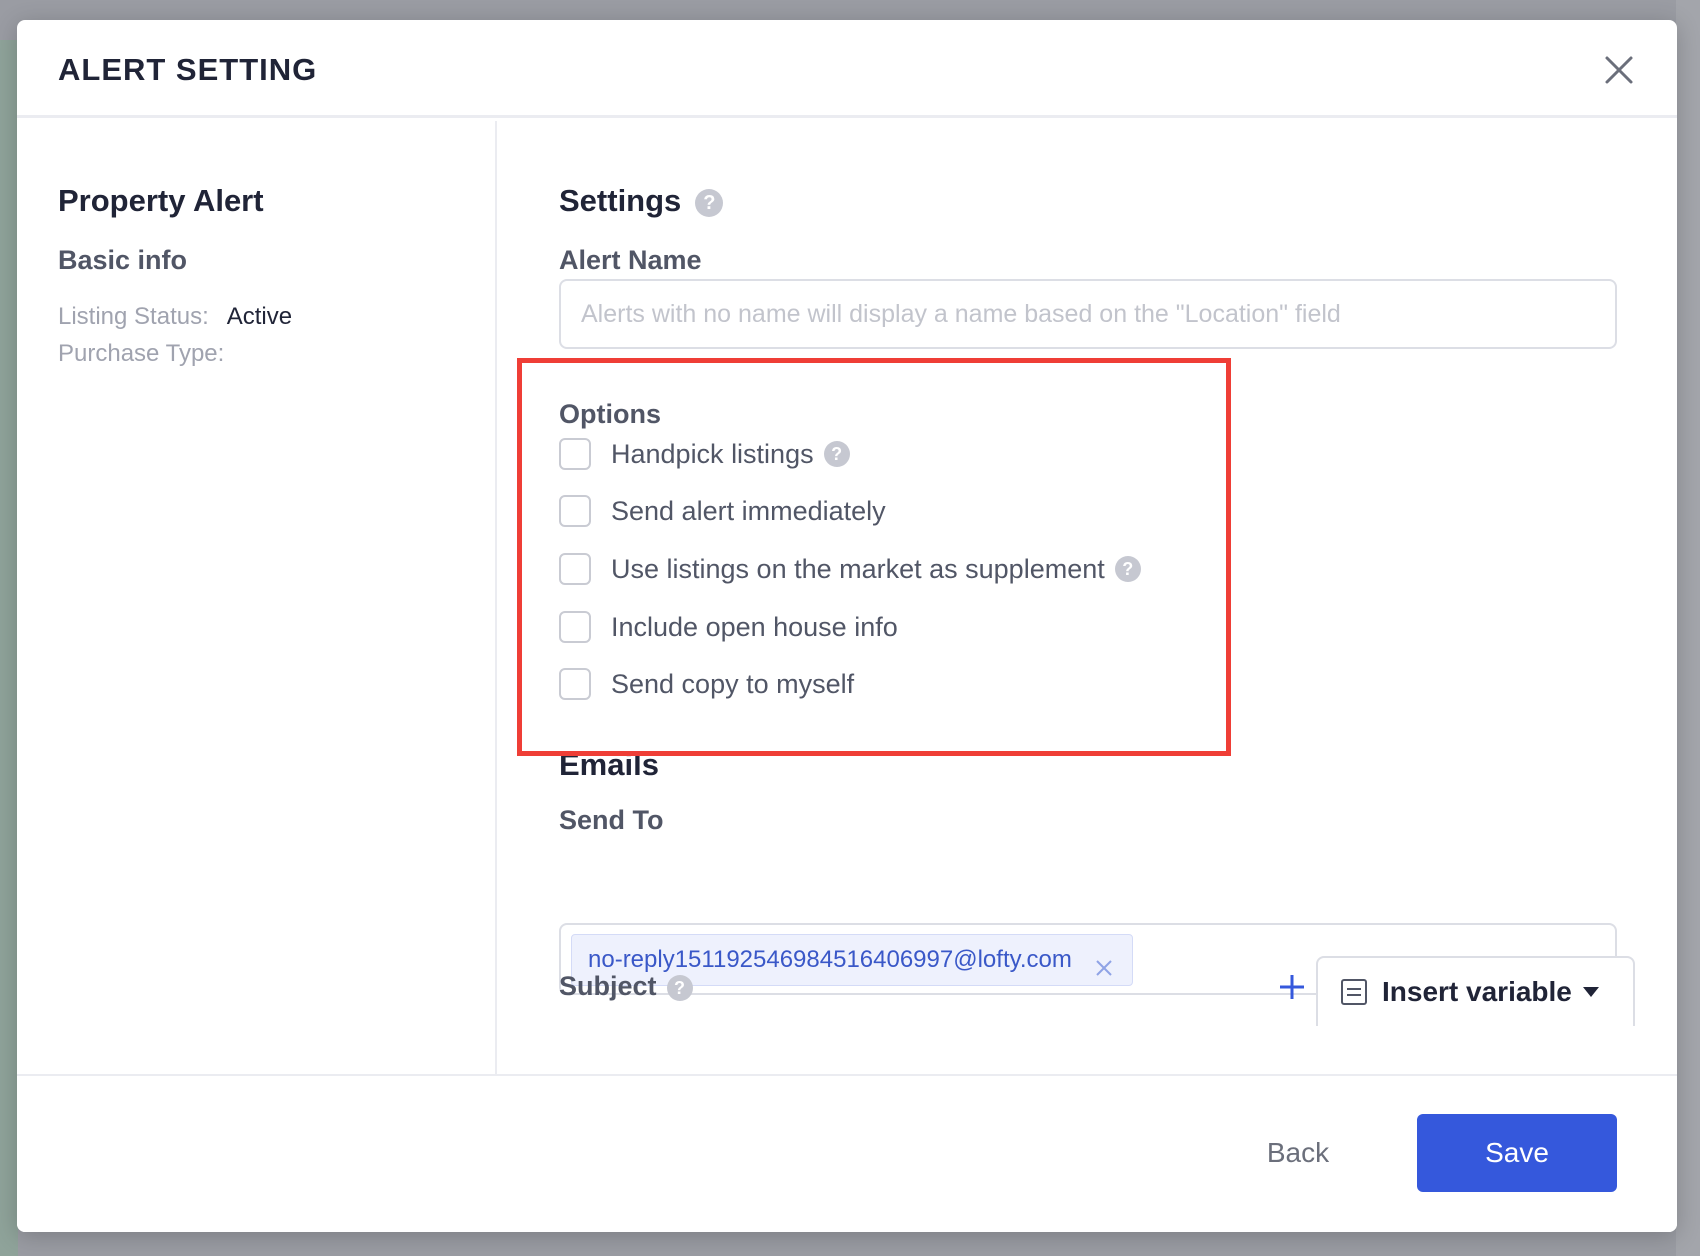 The image size is (1700, 1256). I want to click on plus-icon, so click(1292, 987).